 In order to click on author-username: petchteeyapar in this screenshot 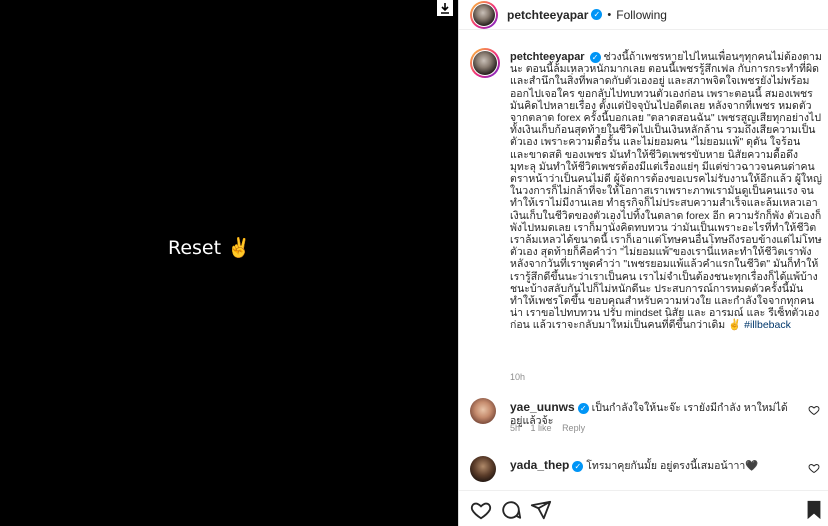, I will do `click(547, 15)`.